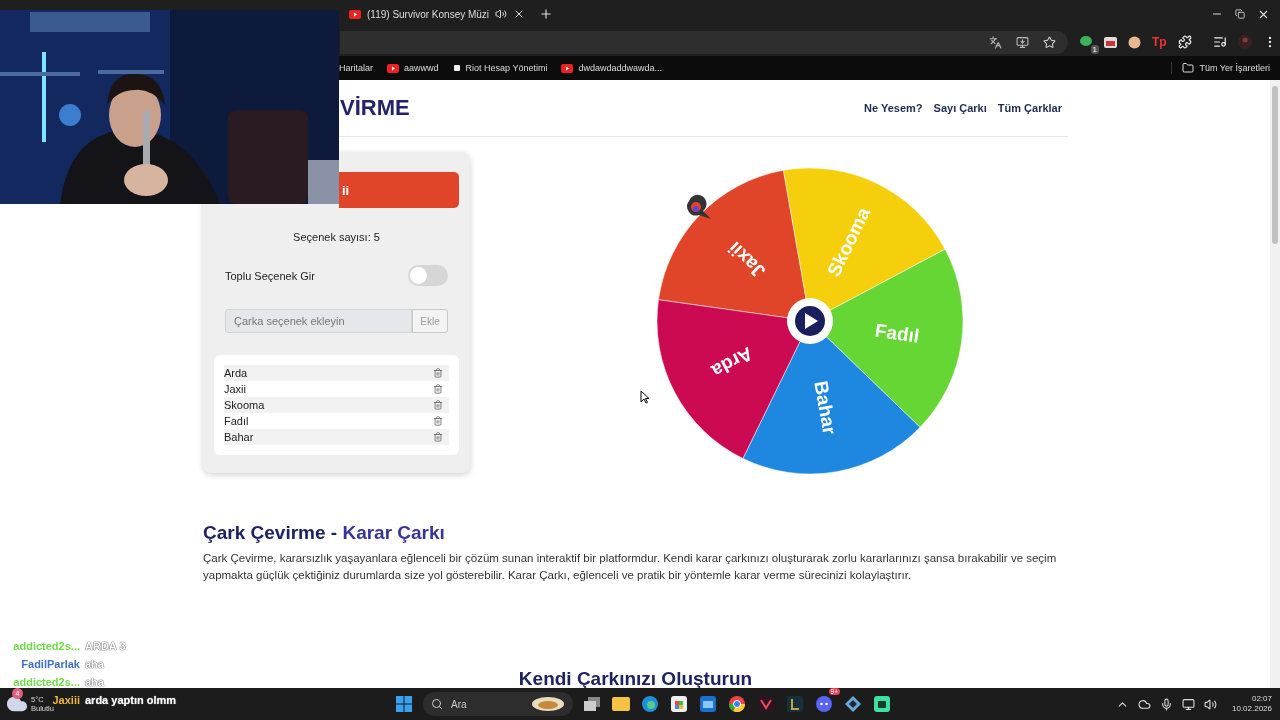 This screenshot has height=720, width=1280. What do you see at coordinates (428, 275) in the screenshot?
I see `toggle-switch` at bounding box center [428, 275].